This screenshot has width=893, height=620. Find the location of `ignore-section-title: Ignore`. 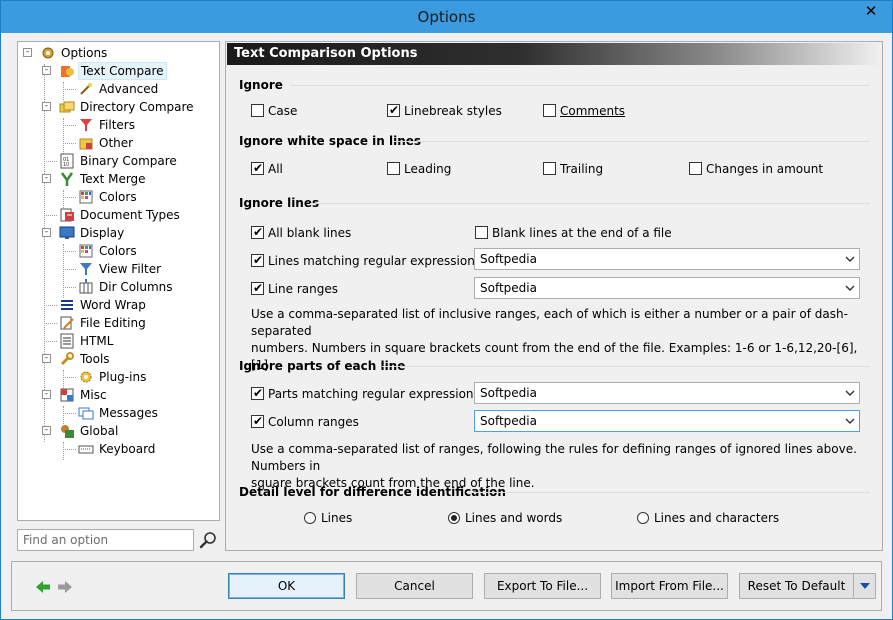

ignore-section-title: Ignore is located at coordinates (261, 85).